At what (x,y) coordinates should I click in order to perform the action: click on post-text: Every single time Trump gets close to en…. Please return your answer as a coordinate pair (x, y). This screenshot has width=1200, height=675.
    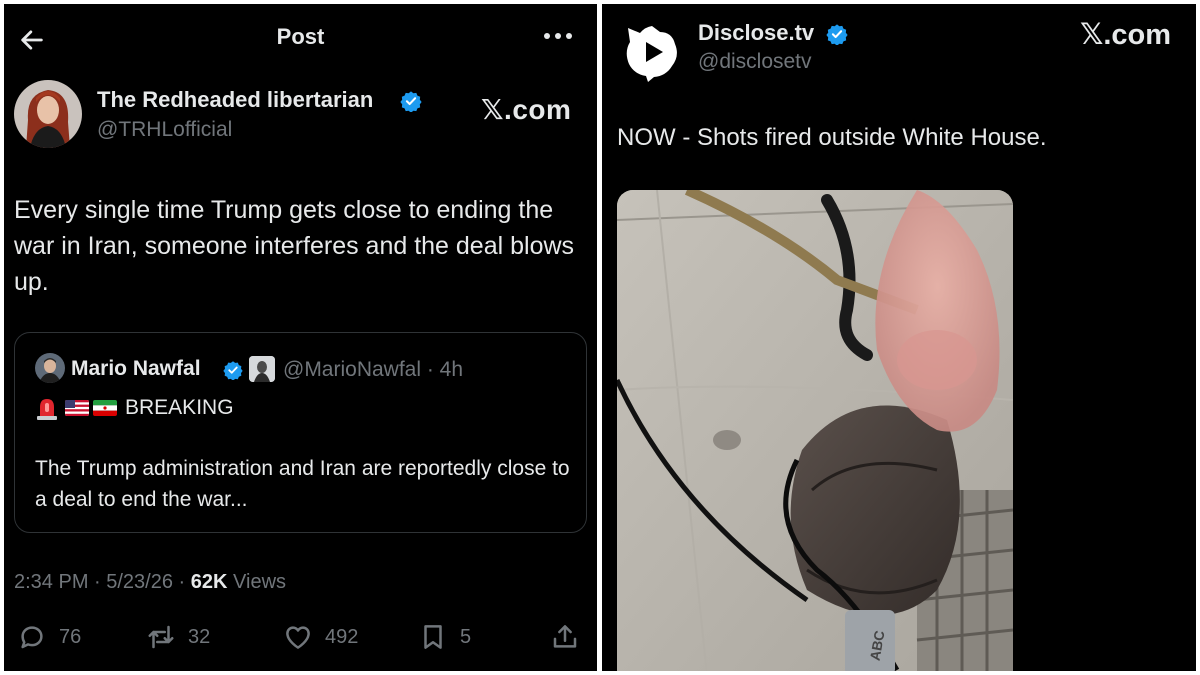
    Looking at the image, I should click on (294, 246).